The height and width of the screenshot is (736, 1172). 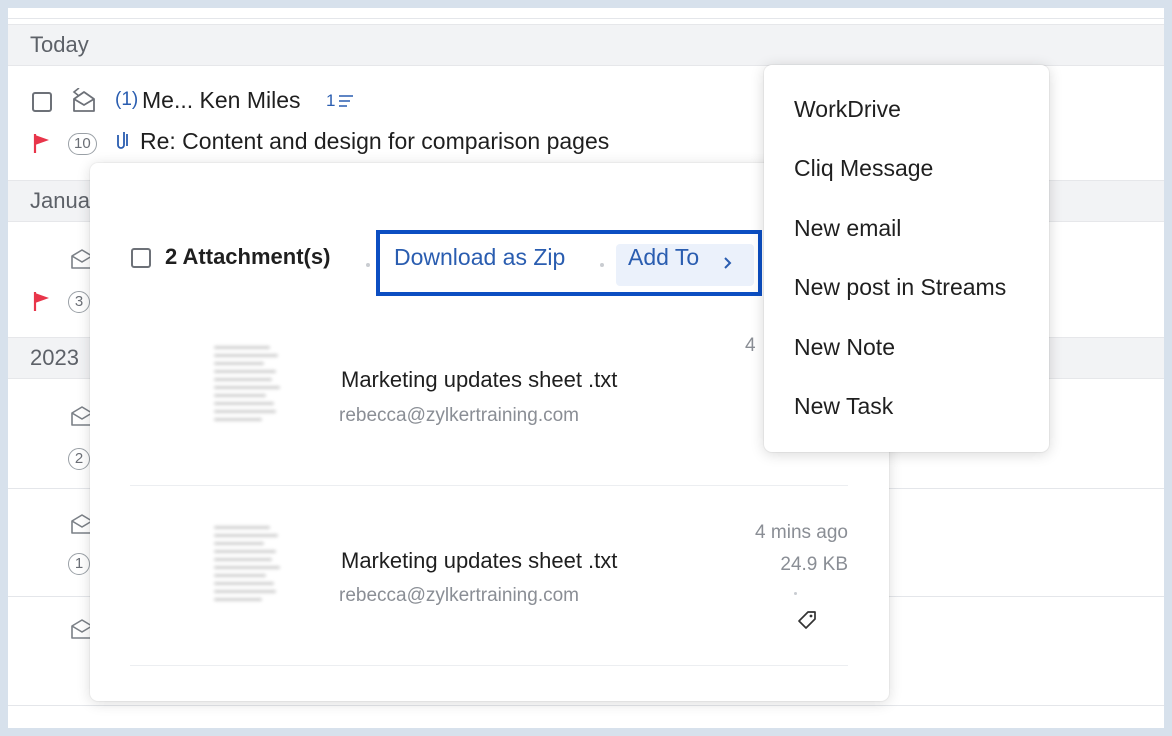 What do you see at coordinates (906, 406) in the screenshot?
I see `menu-item-new-task: New Task` at bounding box center [906, 406].